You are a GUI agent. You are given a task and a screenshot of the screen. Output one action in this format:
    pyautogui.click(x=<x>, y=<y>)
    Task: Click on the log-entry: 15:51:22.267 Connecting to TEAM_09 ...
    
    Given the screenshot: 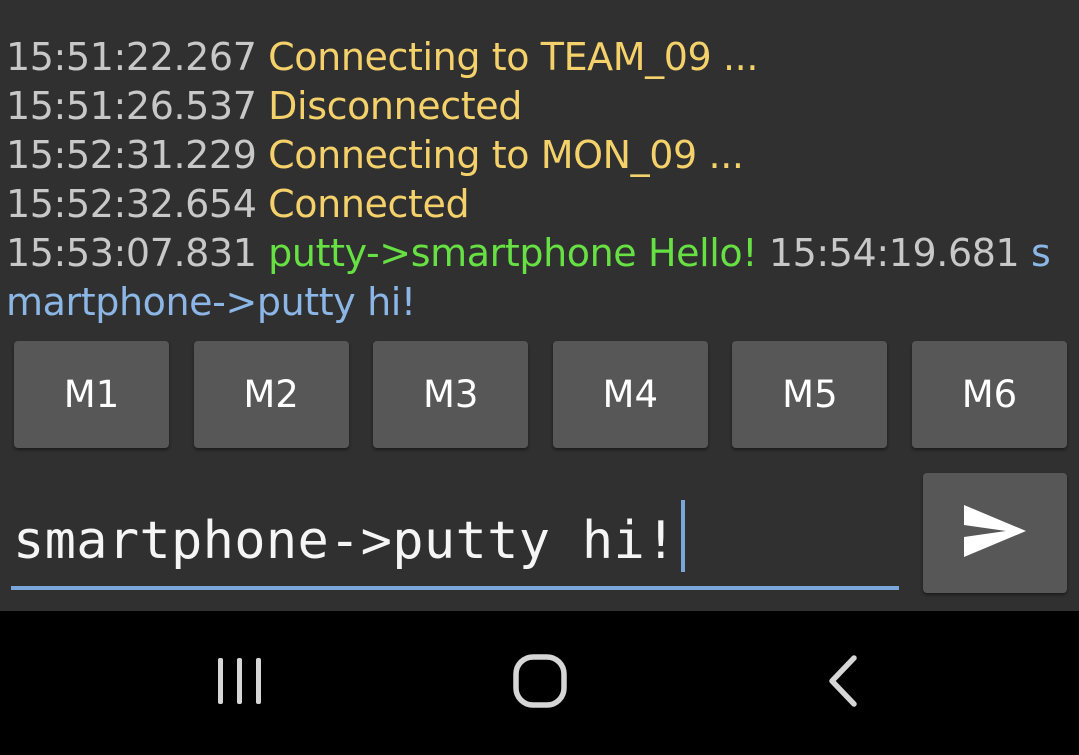 What is the action you would take?
    pyautogui.click(x=536, y=57)
    